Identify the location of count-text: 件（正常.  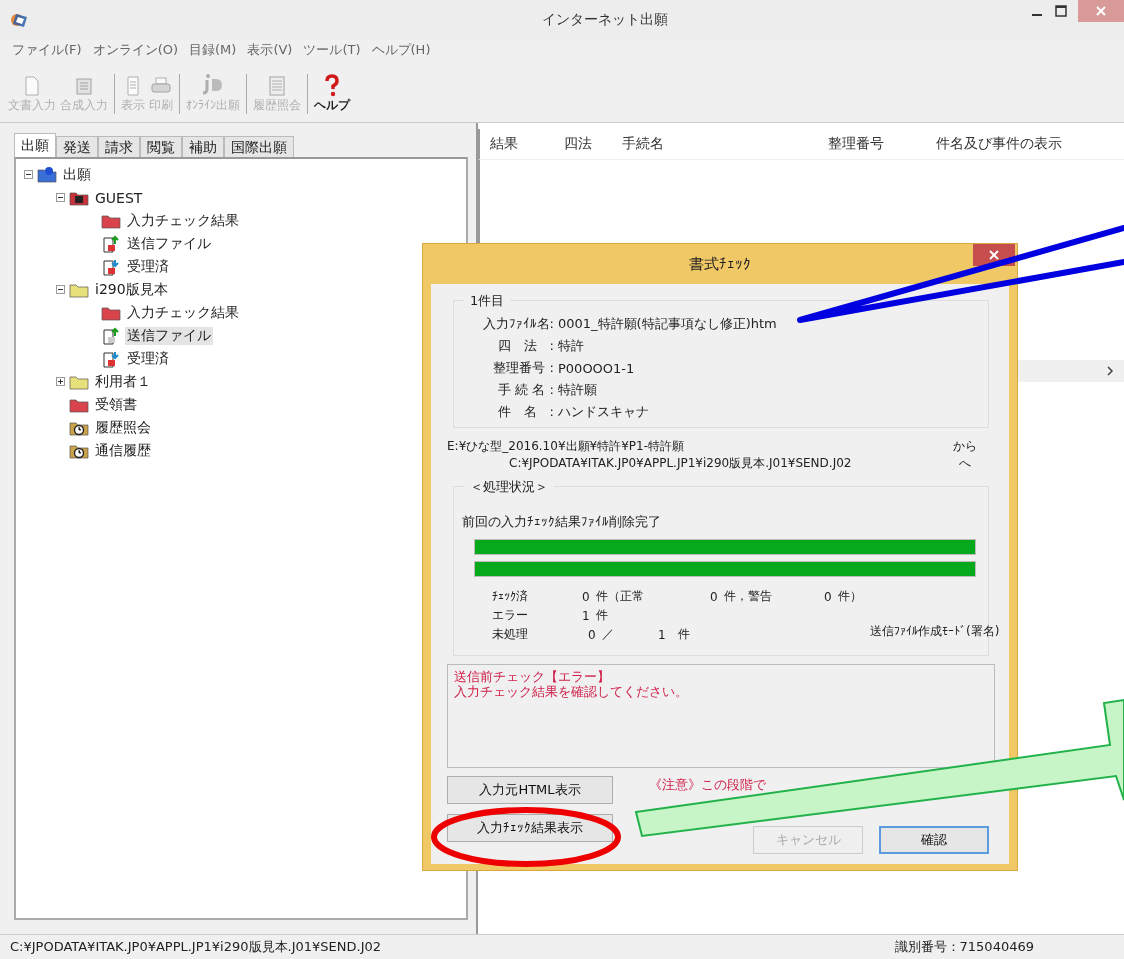
(620, 596).